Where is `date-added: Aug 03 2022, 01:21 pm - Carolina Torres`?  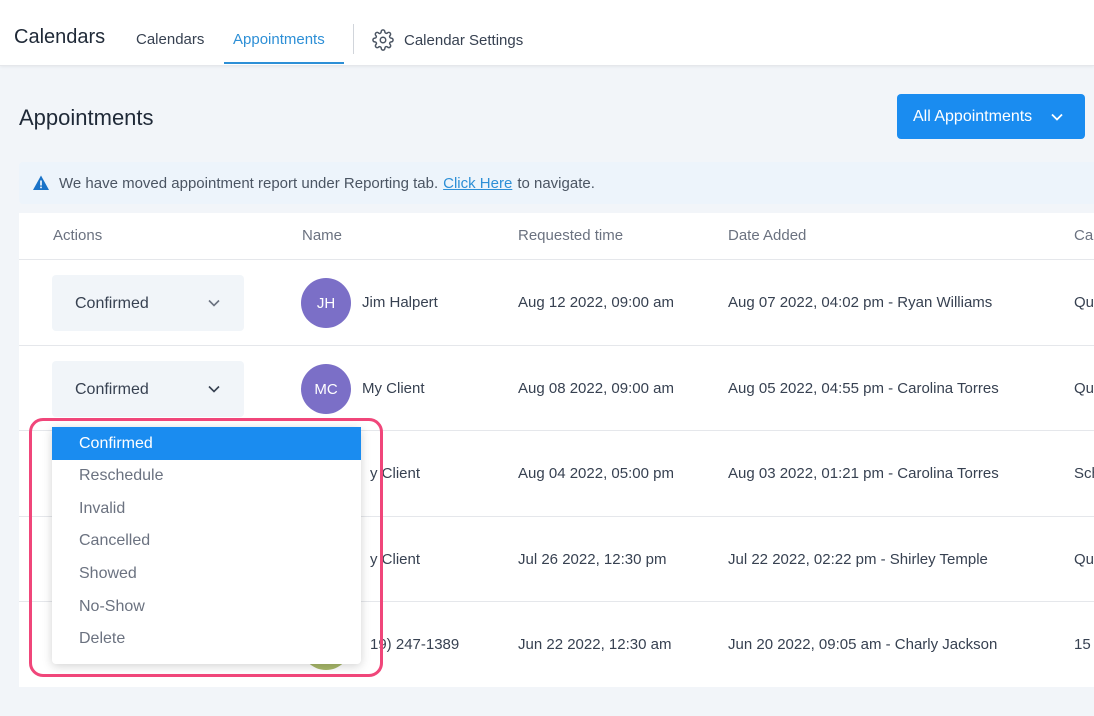
date-added: Aug 03 2022, 01:21 pm - Carolina Torres is located at coordinates (863, 473).